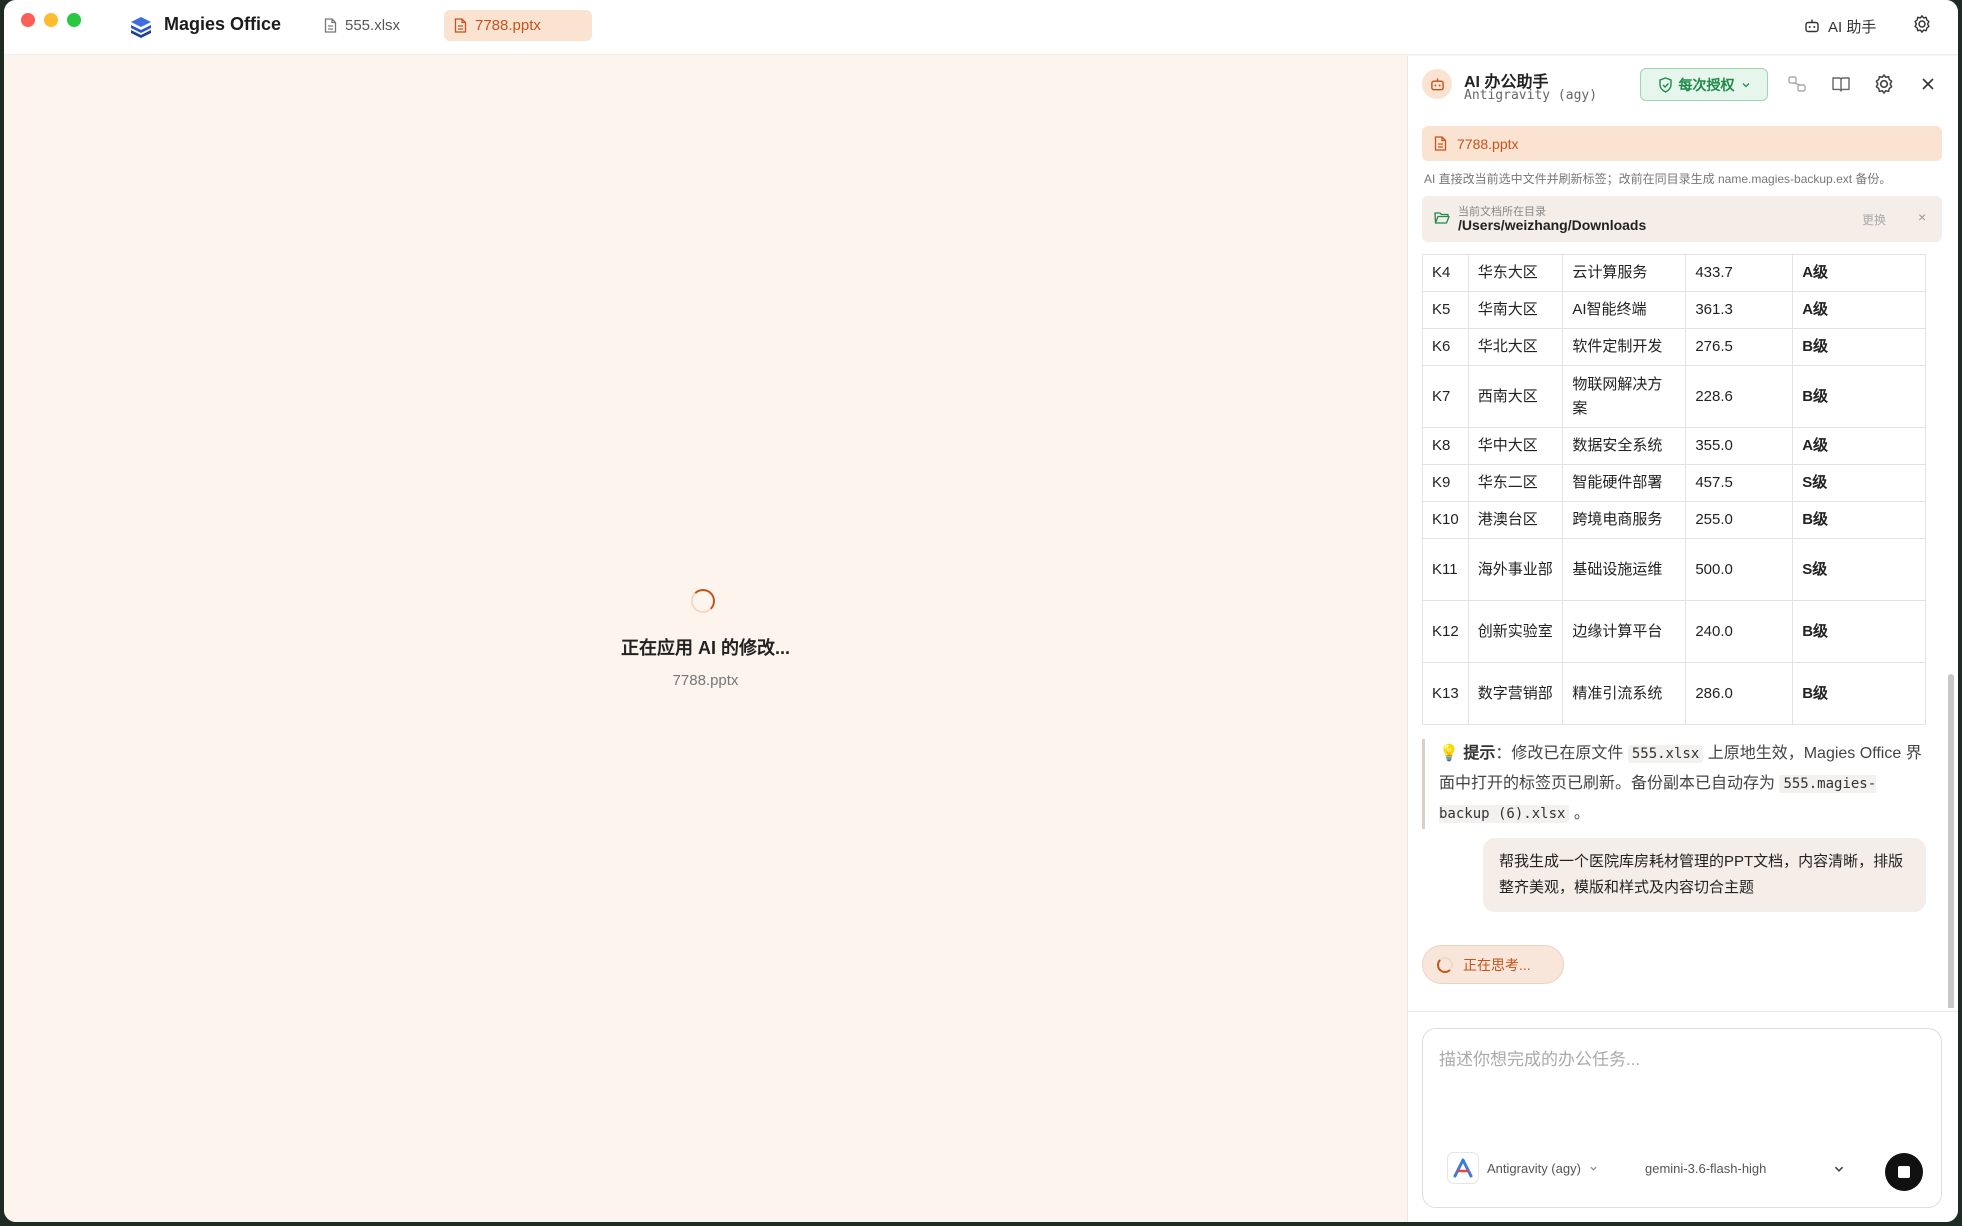 Image resolution: width=1962 pixels, height=1226 pixels. Describe the element at coordinates (141, 27) in the screenshot. I see `app-logo-icon` at that location.